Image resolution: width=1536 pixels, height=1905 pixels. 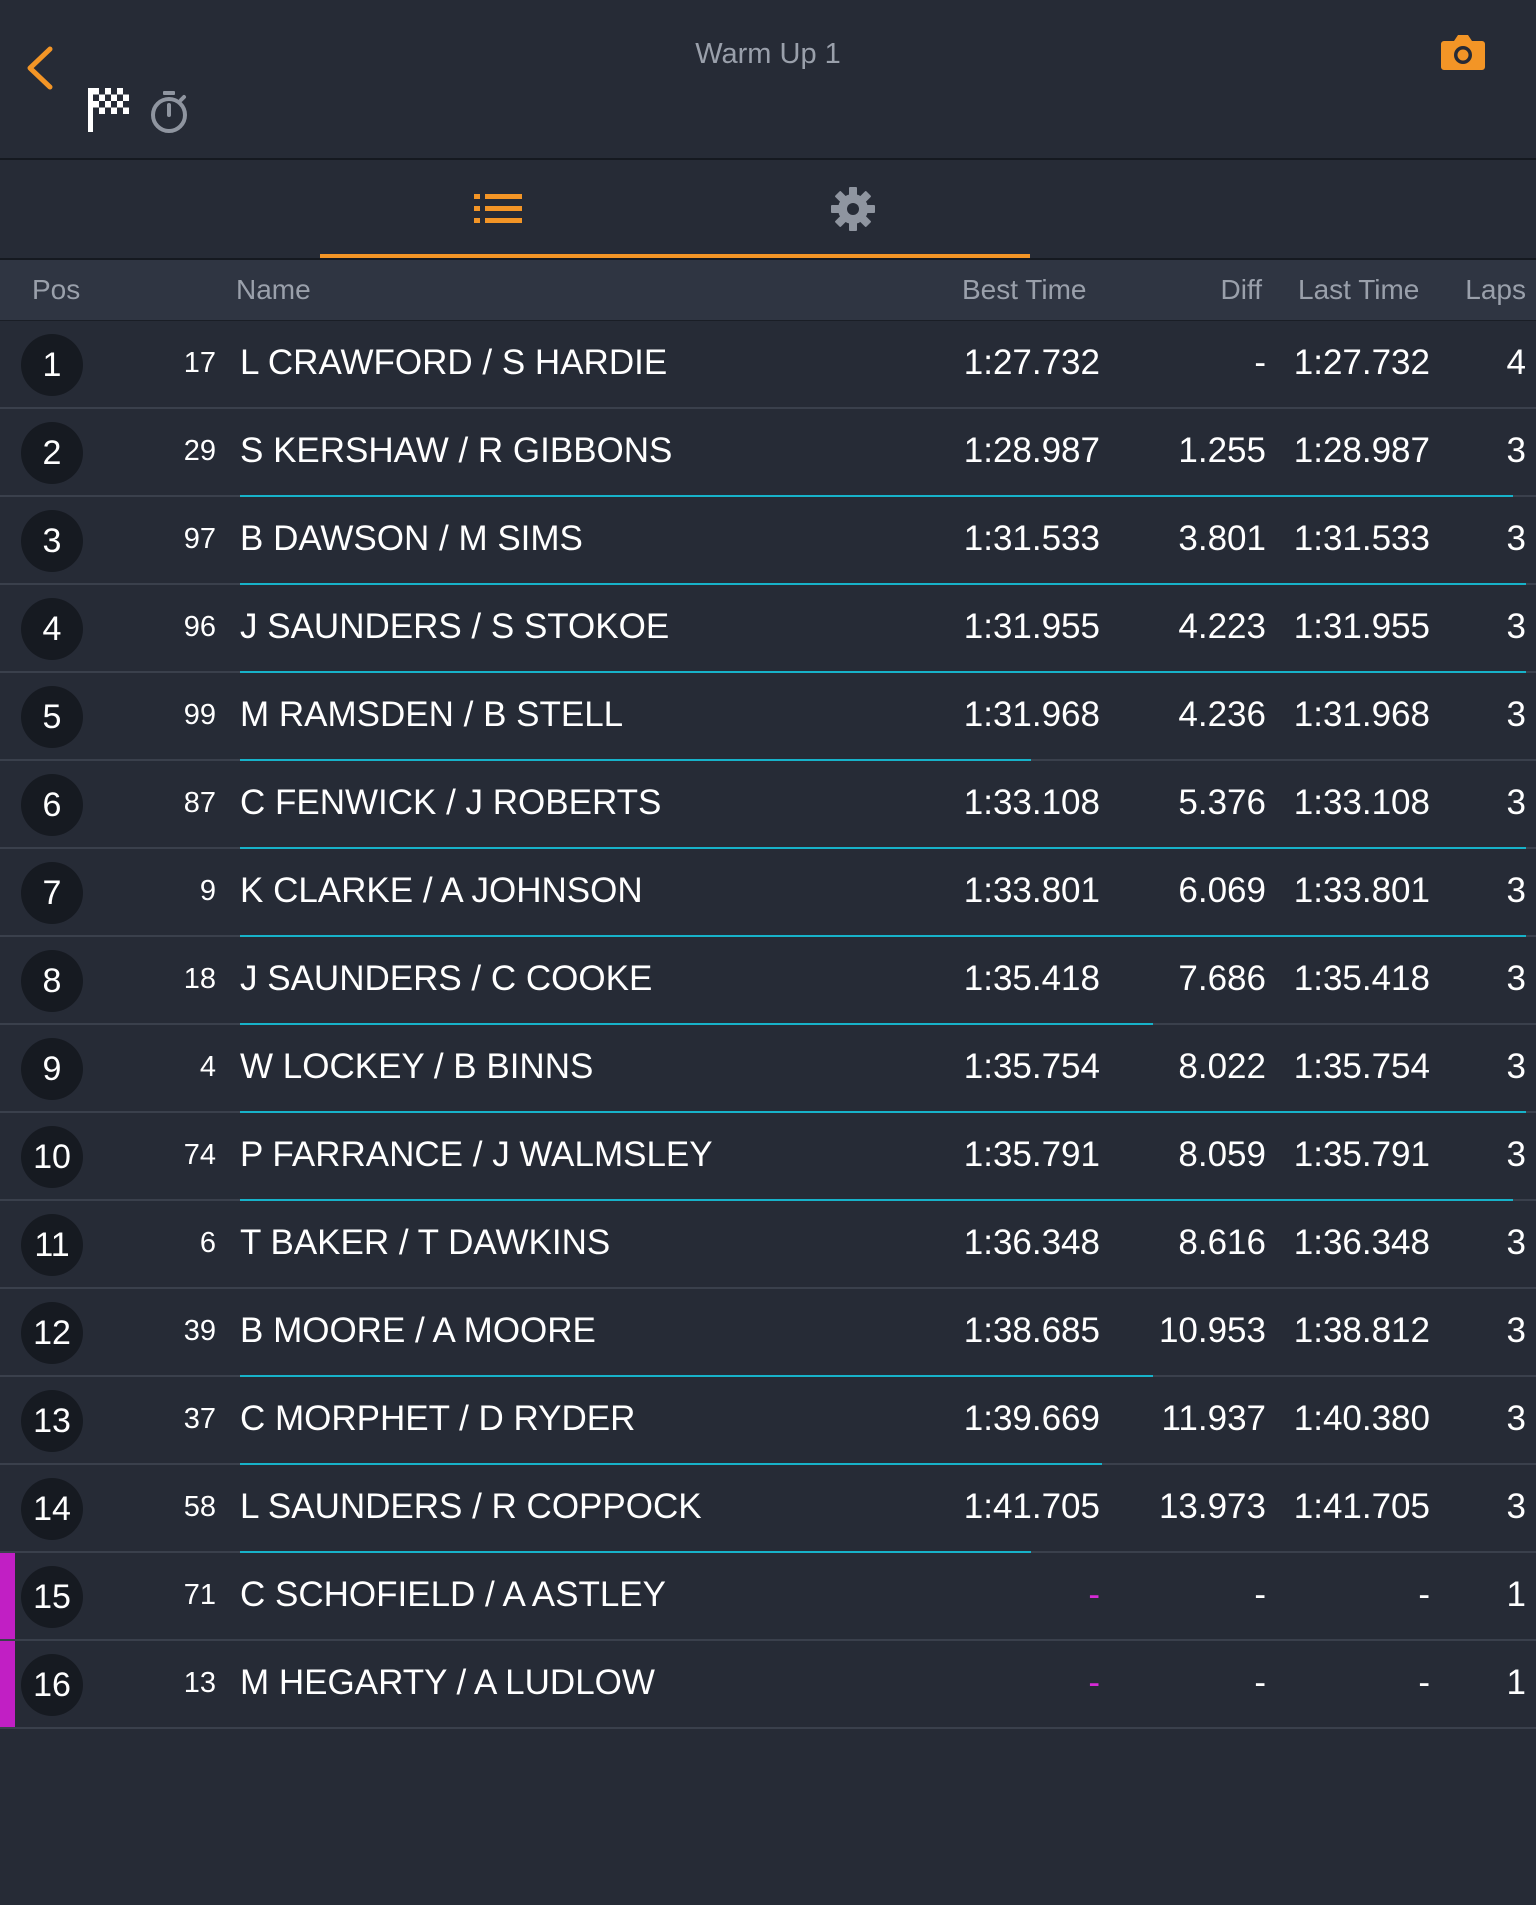 I want to click on car-number: 58, so click(x=199, y=1507).